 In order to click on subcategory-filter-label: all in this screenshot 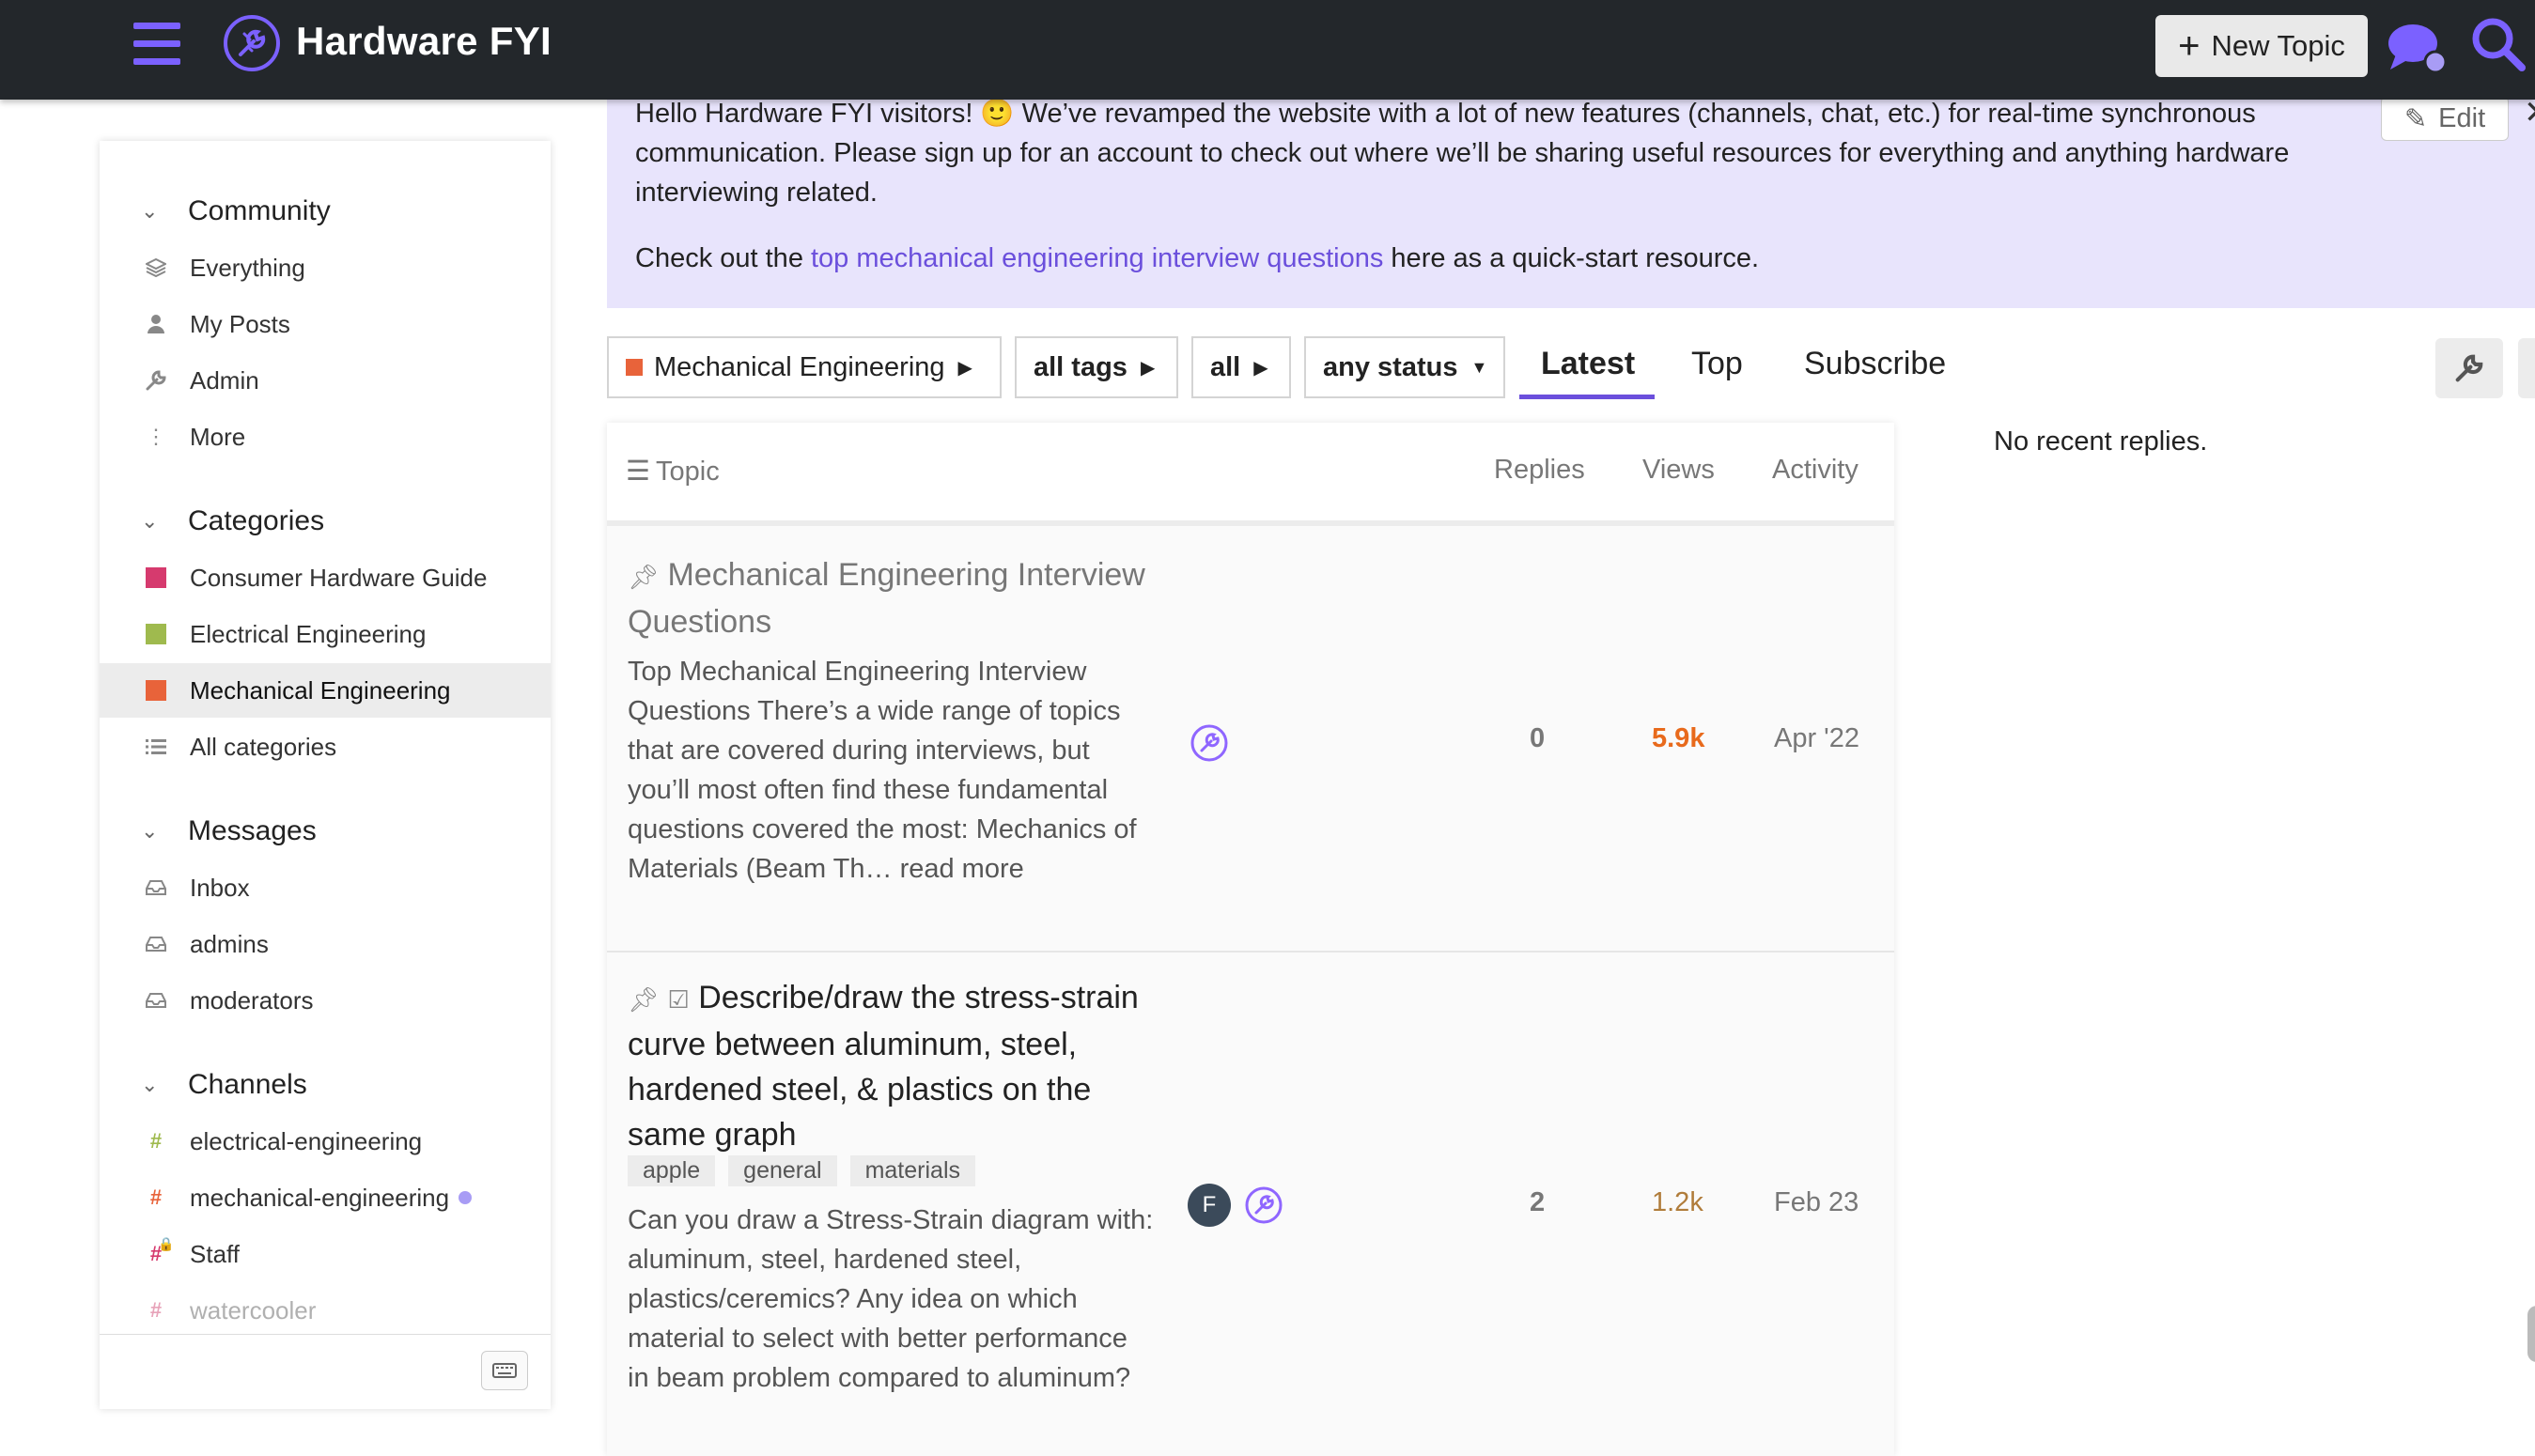, I will do `click(1225, 366)`.